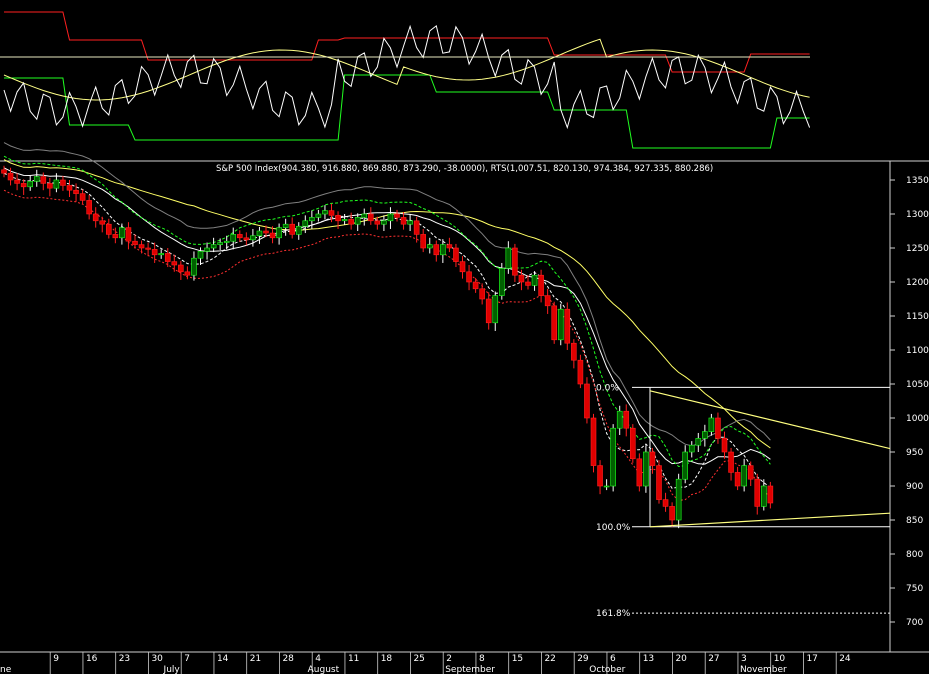 Image resolution: width=929 pixels, height=674 pixels. What do you see at coordinates (583, 659) in the screenshot?
I see `date-tick-label: 29` at bounding box center [583, 659].